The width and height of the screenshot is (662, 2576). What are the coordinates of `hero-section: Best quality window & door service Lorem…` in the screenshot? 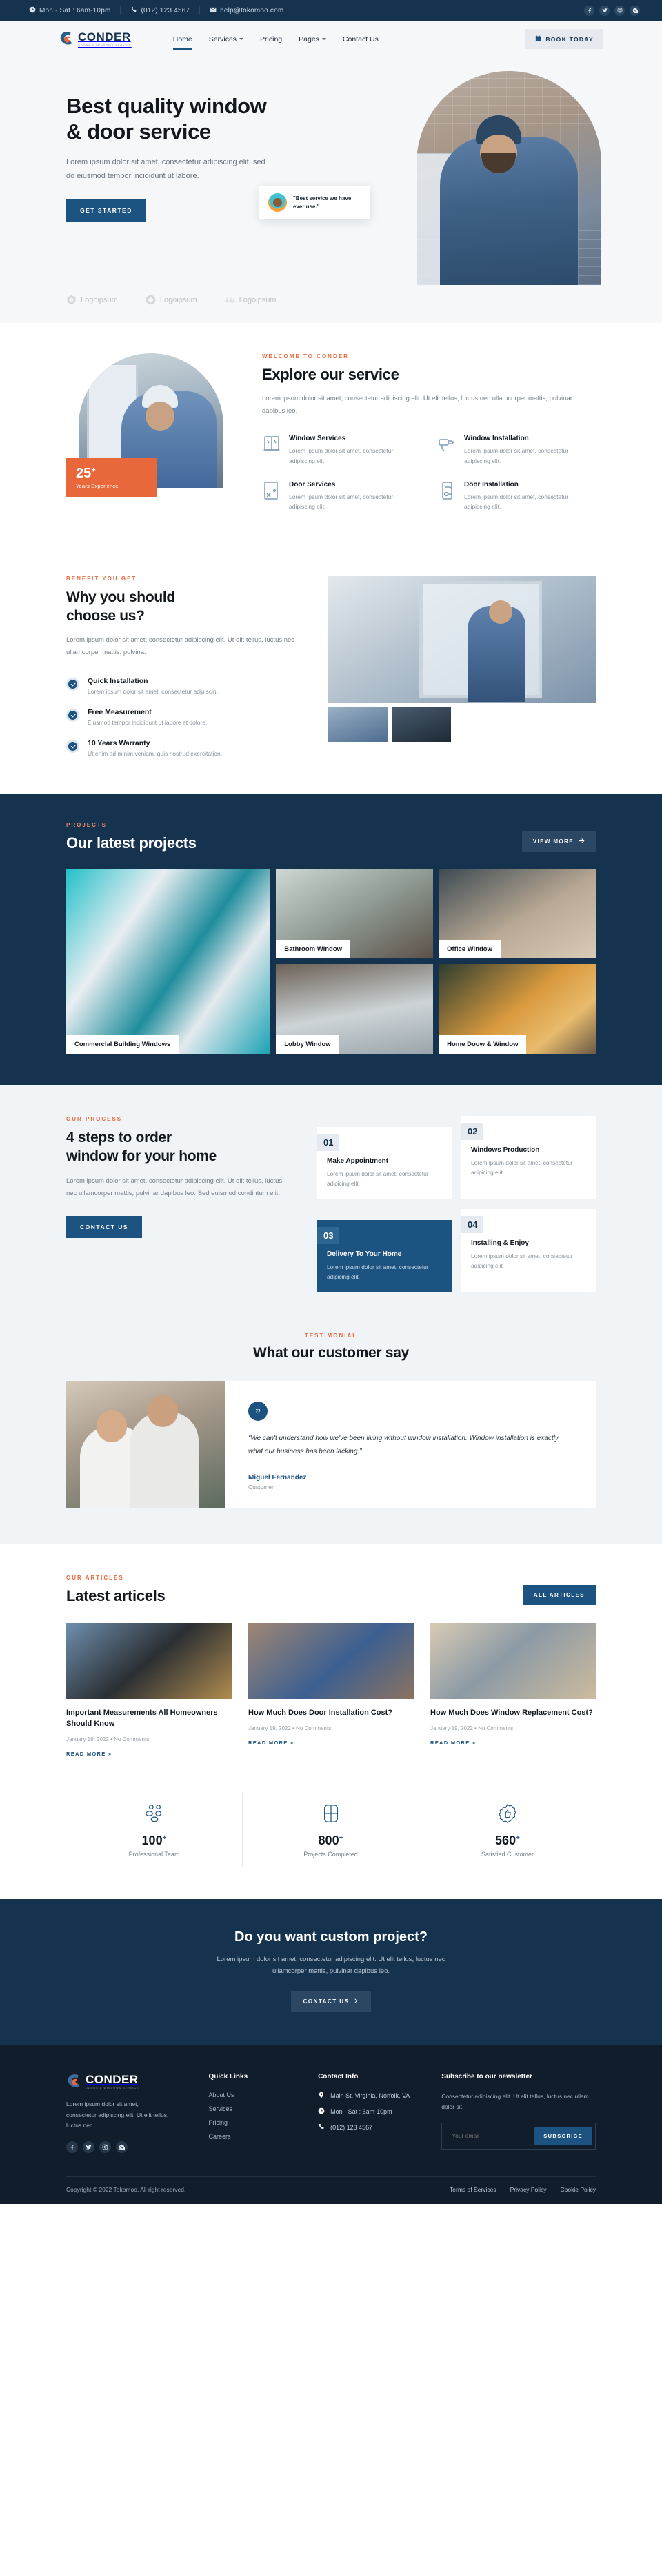 It's located at (331, 171).